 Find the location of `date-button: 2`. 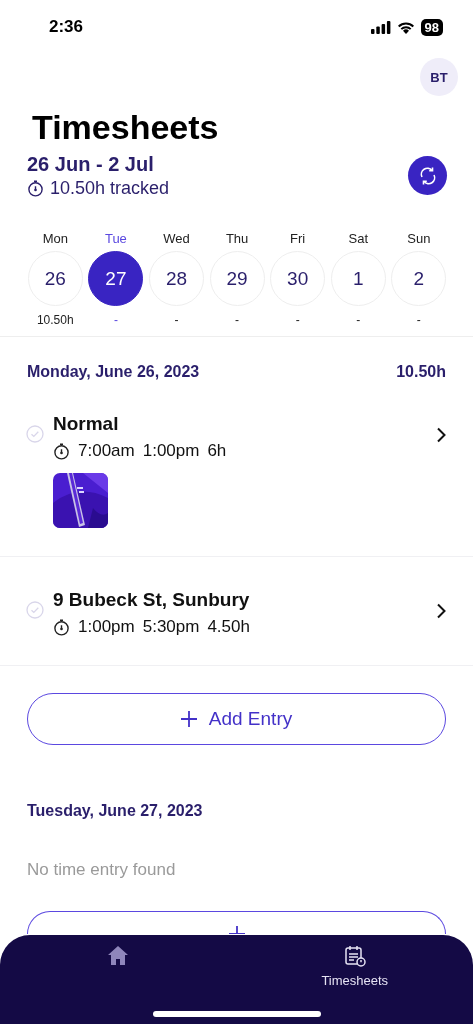

date-button: 2 is located at coordinates (419, 278).